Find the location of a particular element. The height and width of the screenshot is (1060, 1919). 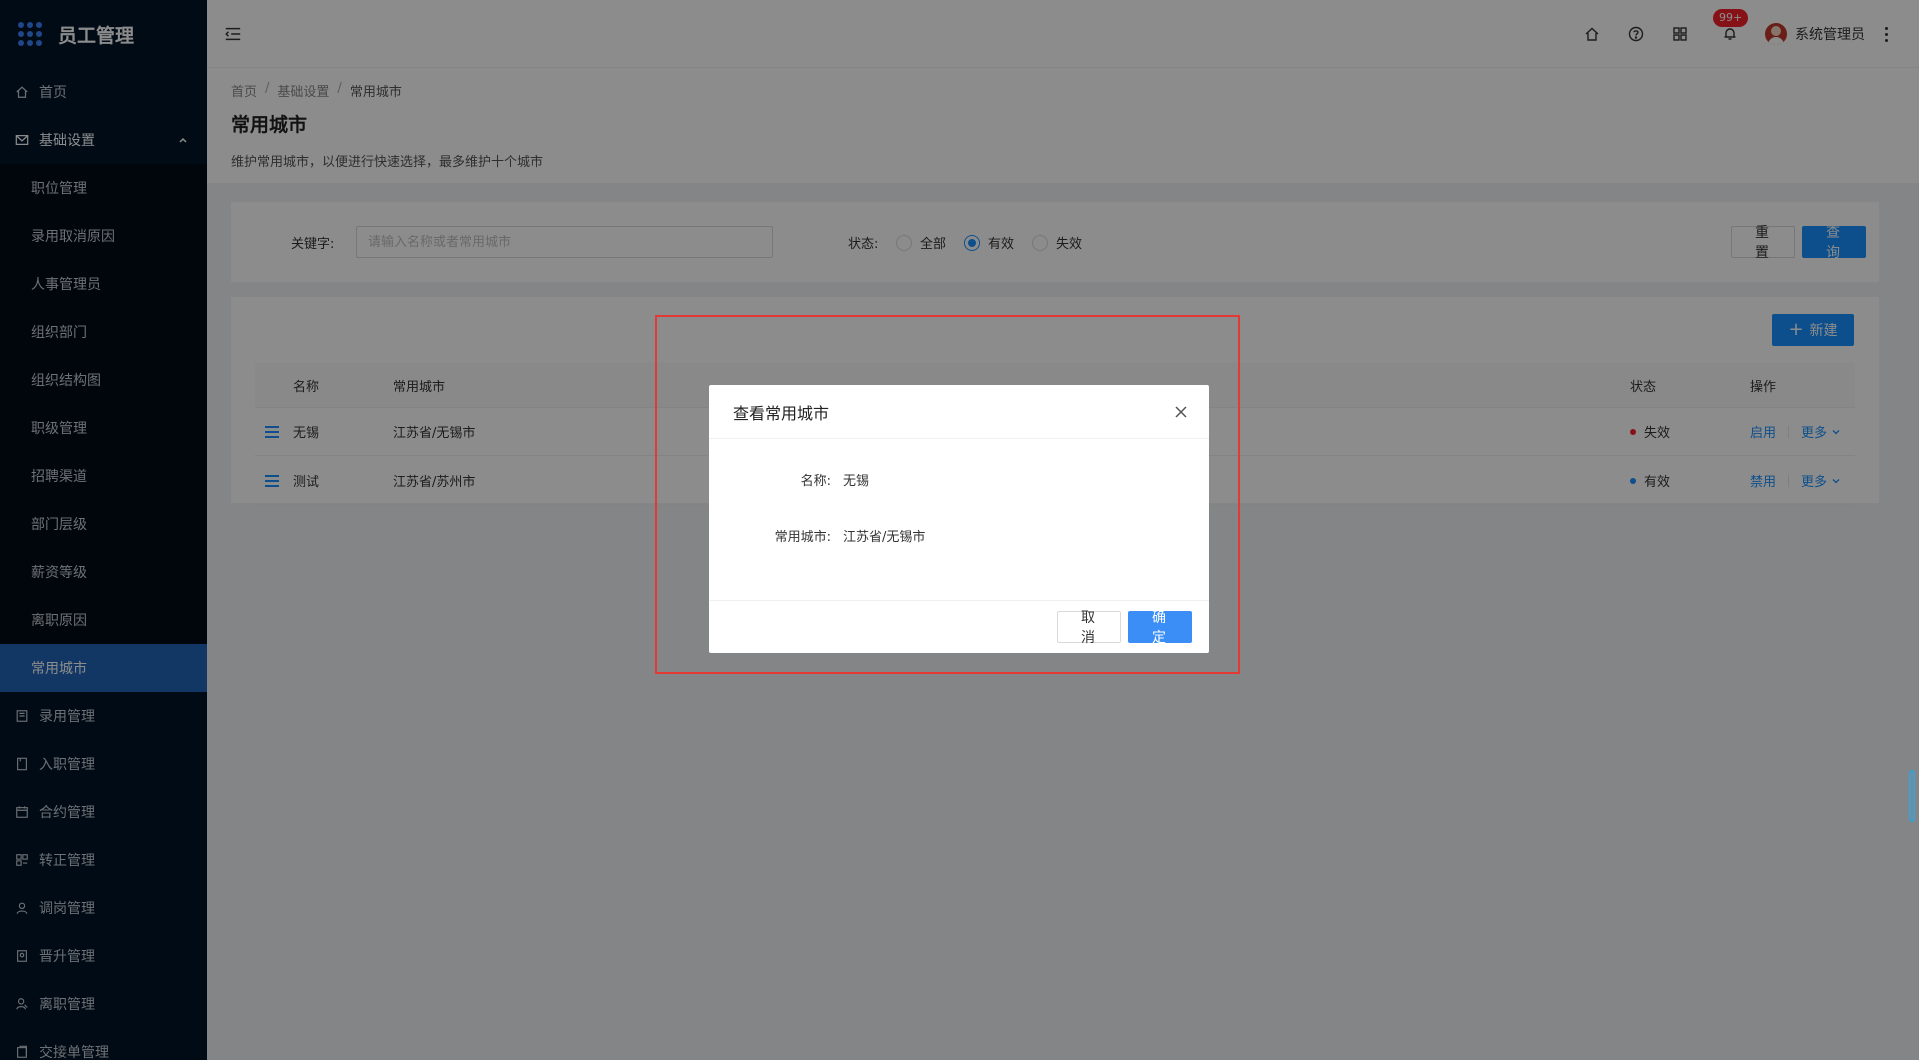

view-city-modal: 查看常用城市 名称: 无锡 常用城市: 江苏省/无锡市 取消 确定 is located at coordinates (959, 519).